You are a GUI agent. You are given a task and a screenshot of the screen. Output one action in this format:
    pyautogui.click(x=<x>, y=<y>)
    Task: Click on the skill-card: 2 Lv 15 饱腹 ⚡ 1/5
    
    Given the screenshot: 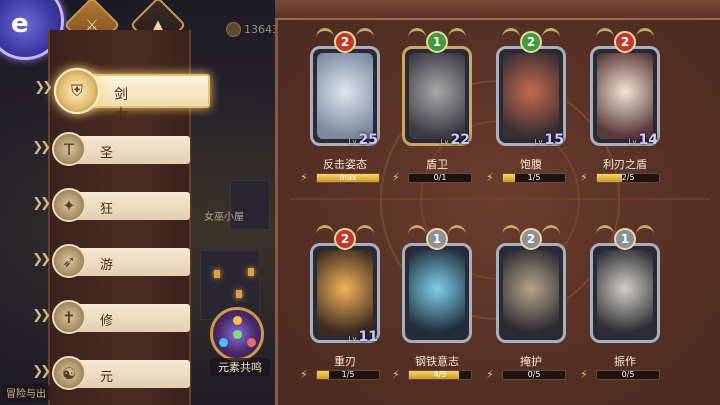 What is the action you would take?
    pyautogui.click(x=527, y=113)
    